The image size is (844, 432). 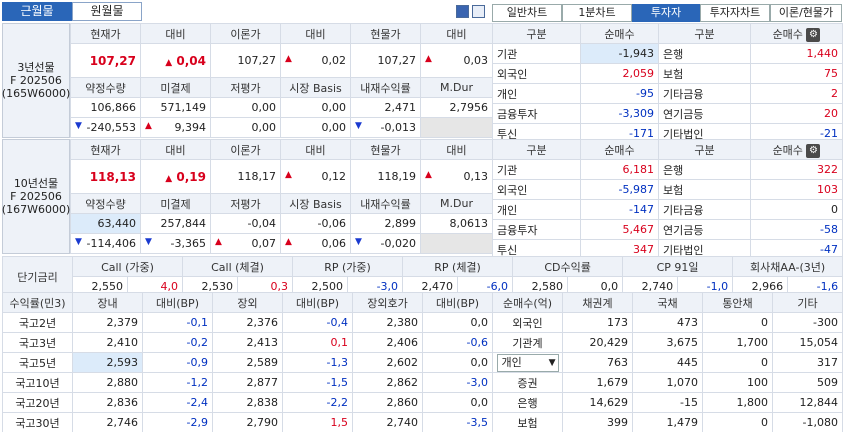 I want to click on fut3-h2-1: 미결제, so click(x=175, y=87).